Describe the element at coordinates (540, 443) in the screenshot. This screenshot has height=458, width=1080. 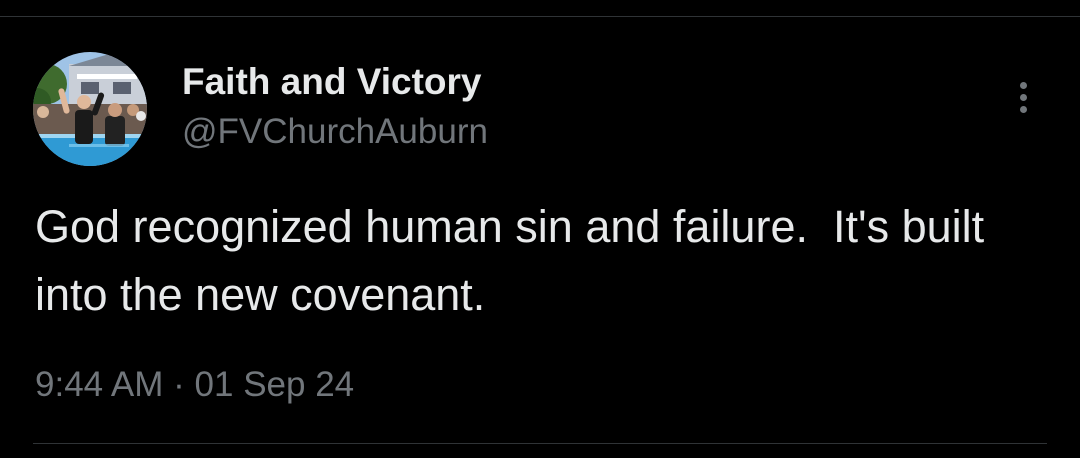
I see `bottom-divider` at that location.